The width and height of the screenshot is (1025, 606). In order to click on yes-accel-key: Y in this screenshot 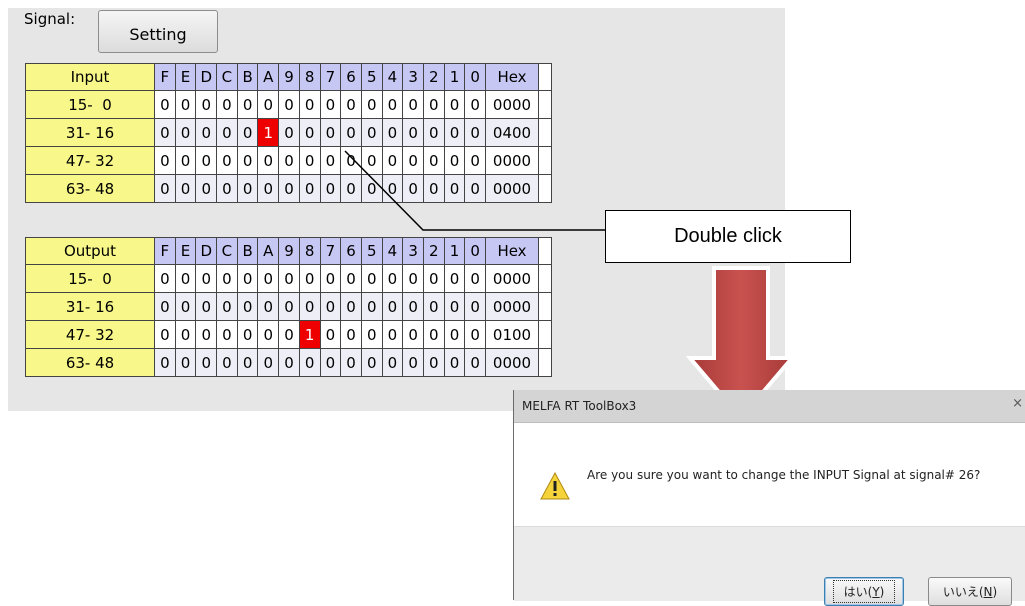, I will do `click(876, 592)`.